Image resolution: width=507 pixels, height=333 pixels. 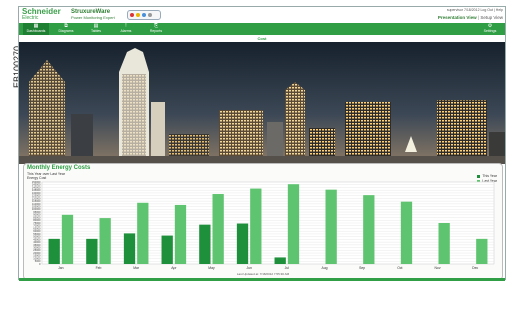 I want to click on x-tick-label: Sep, so click(x=362, y=268).